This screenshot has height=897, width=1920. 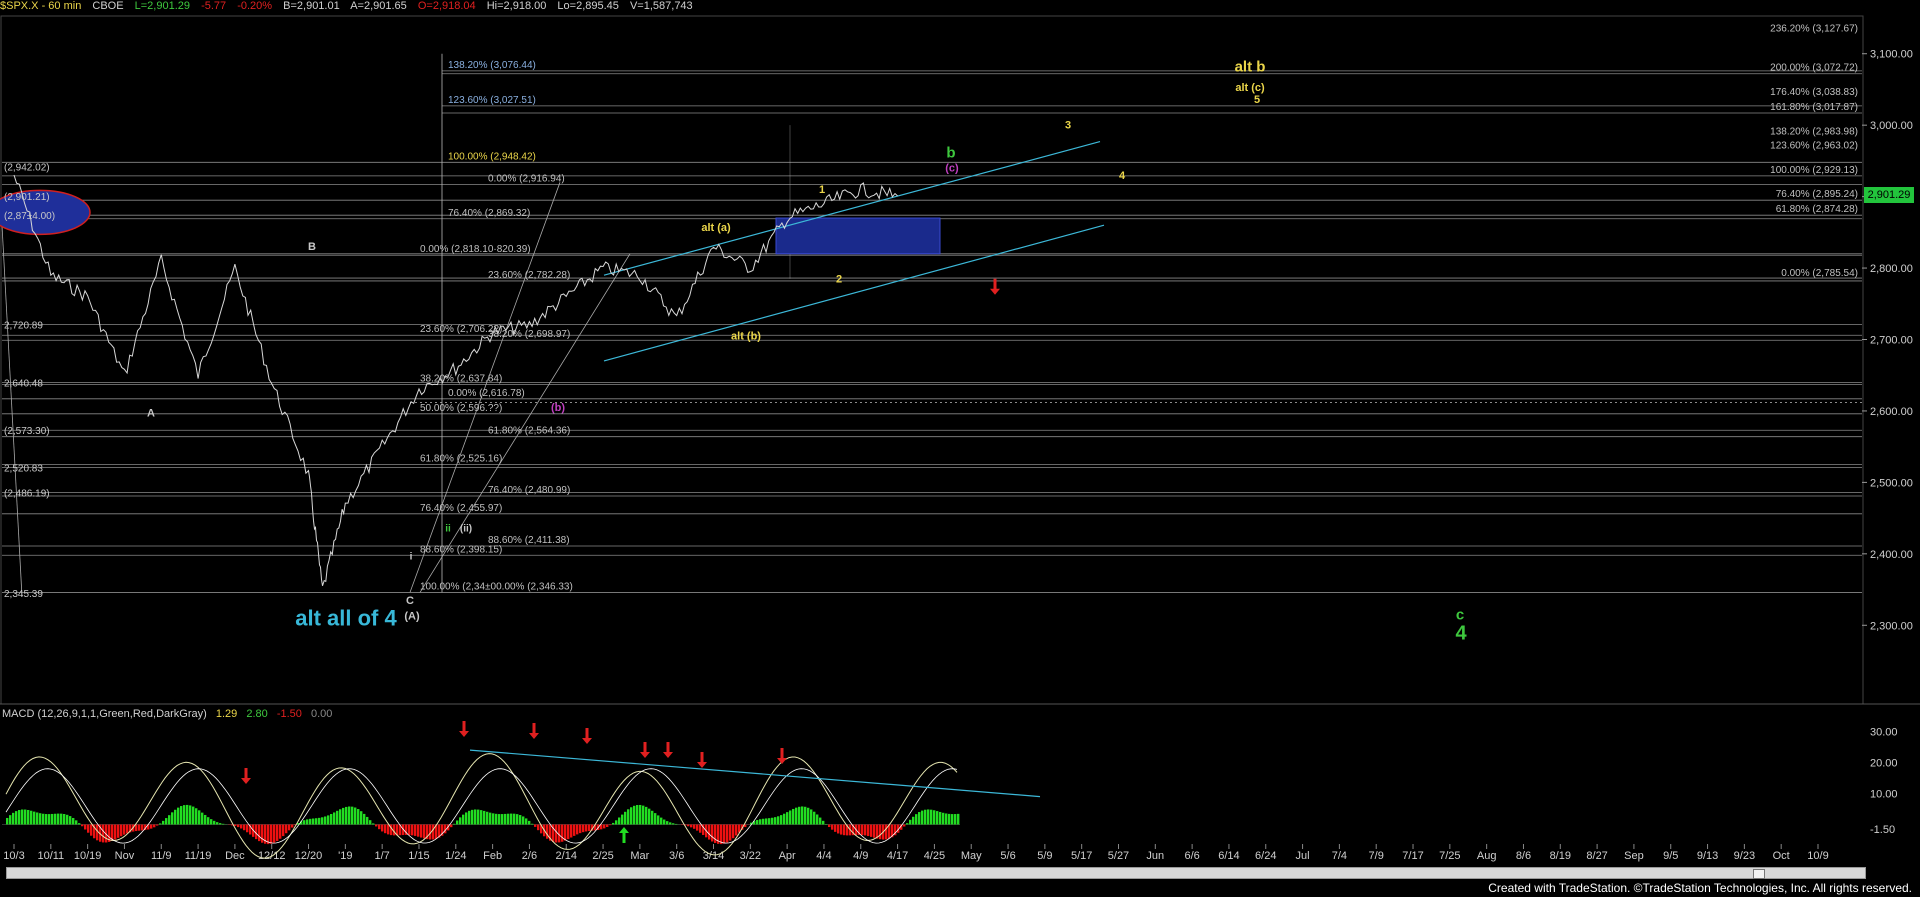 What do you see at coordinates (1596, 856) in the screenshot?
I see `x-tick-label: 8/27` at bounding box center [1596, 856].